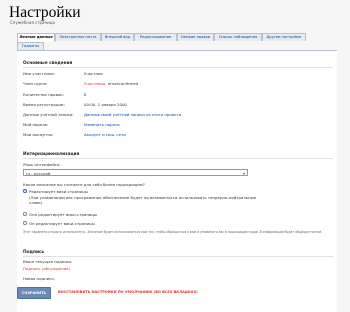  I want to click on groups-rest: , emailconfirmed, so click(122, 83).